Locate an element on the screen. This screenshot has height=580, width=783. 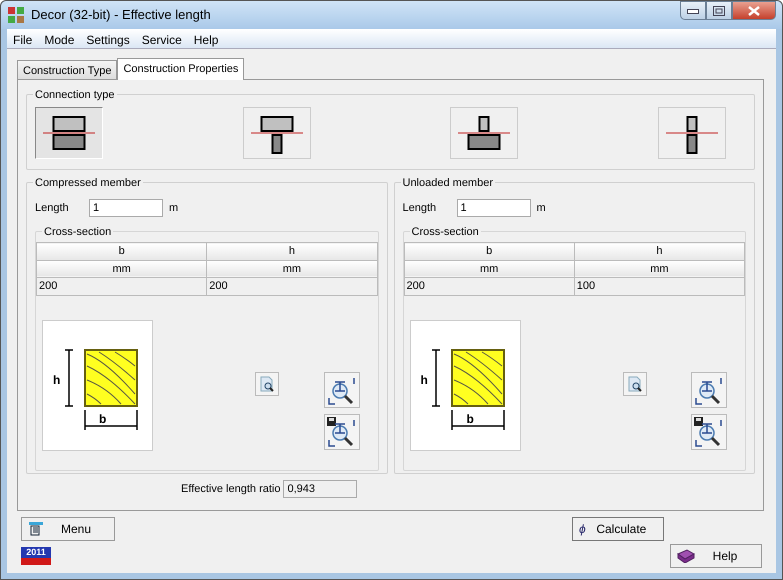
menu-button: Menu is located at coordinates (68, 529).